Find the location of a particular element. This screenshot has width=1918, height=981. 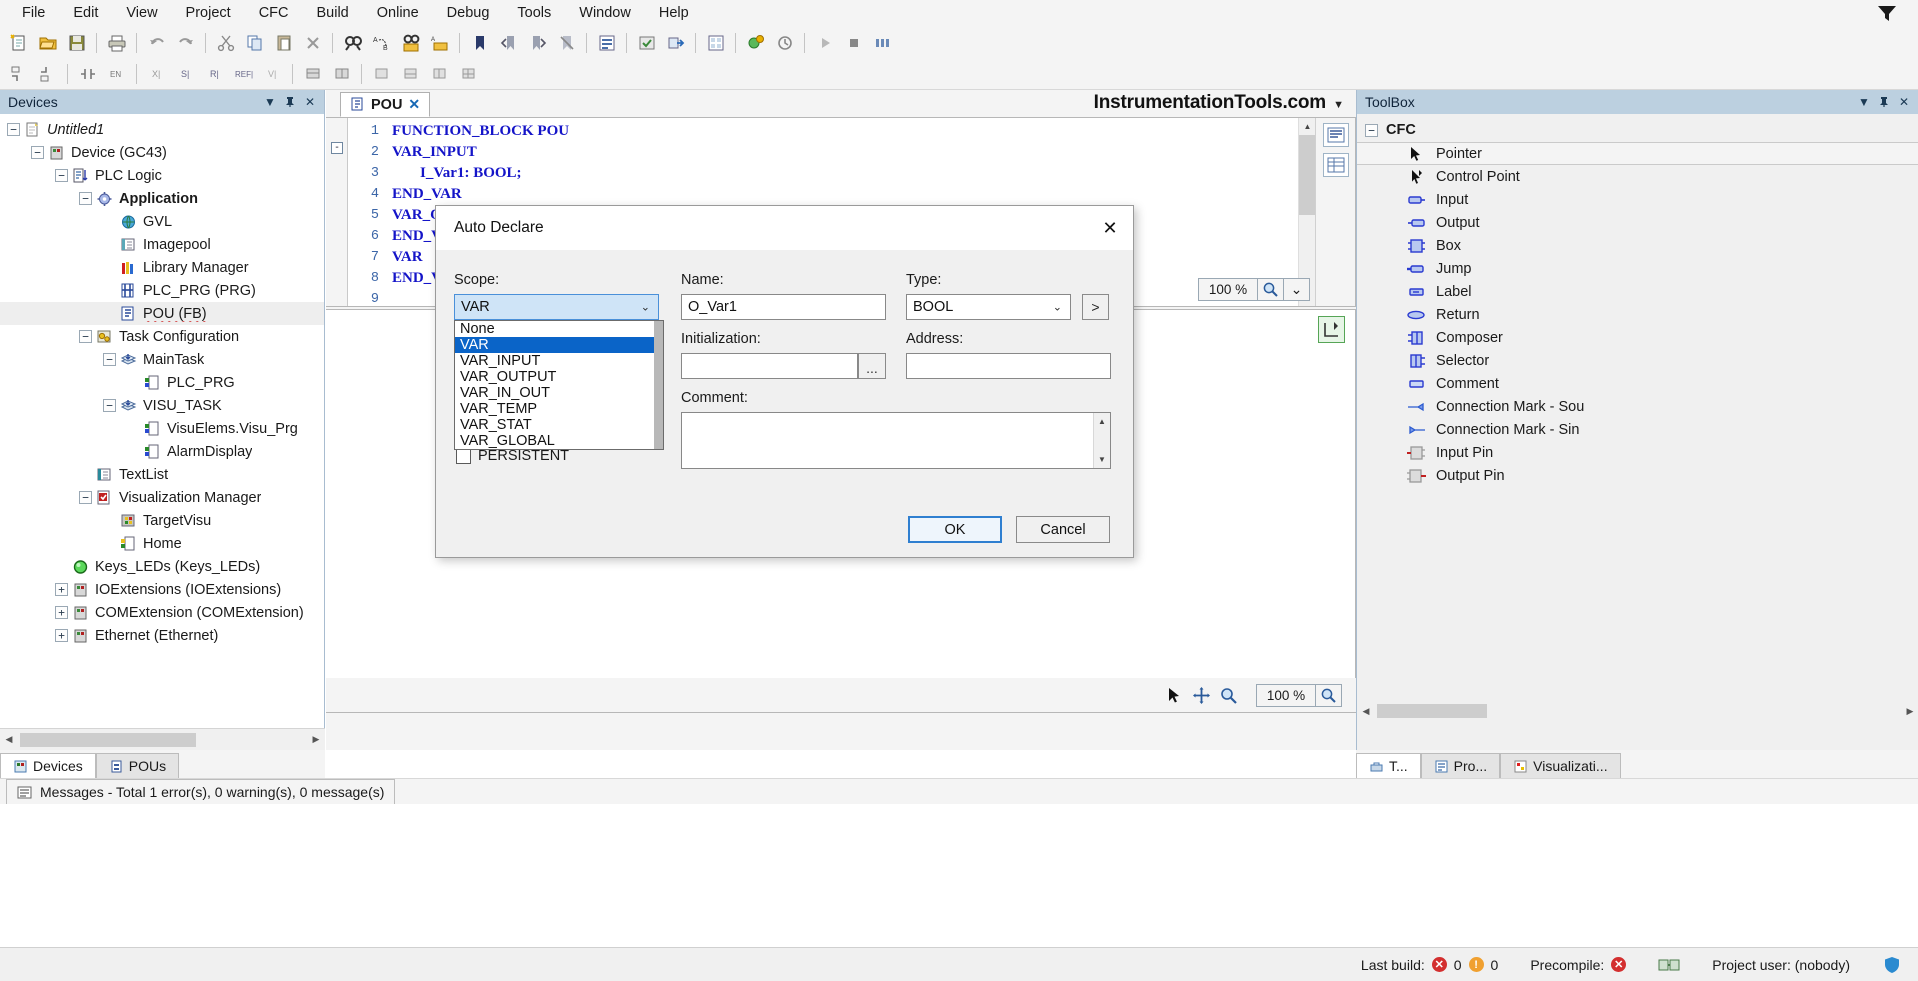

toolbox-item-input-pin: Input Pin is located at coordinates (1637, 452).